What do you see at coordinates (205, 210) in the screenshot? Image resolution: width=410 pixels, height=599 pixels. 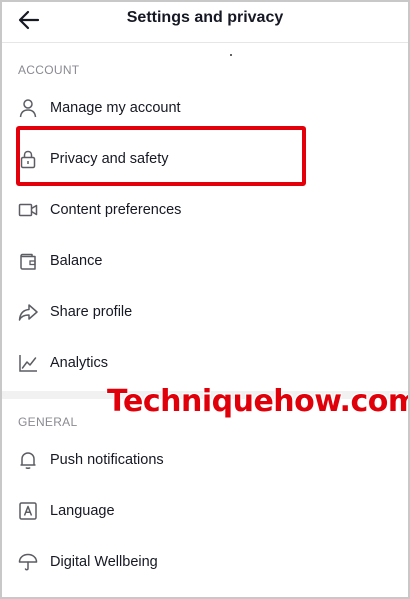 I see `menu-item-content-preferences: Content preferences` at bounding box center [205, 210].